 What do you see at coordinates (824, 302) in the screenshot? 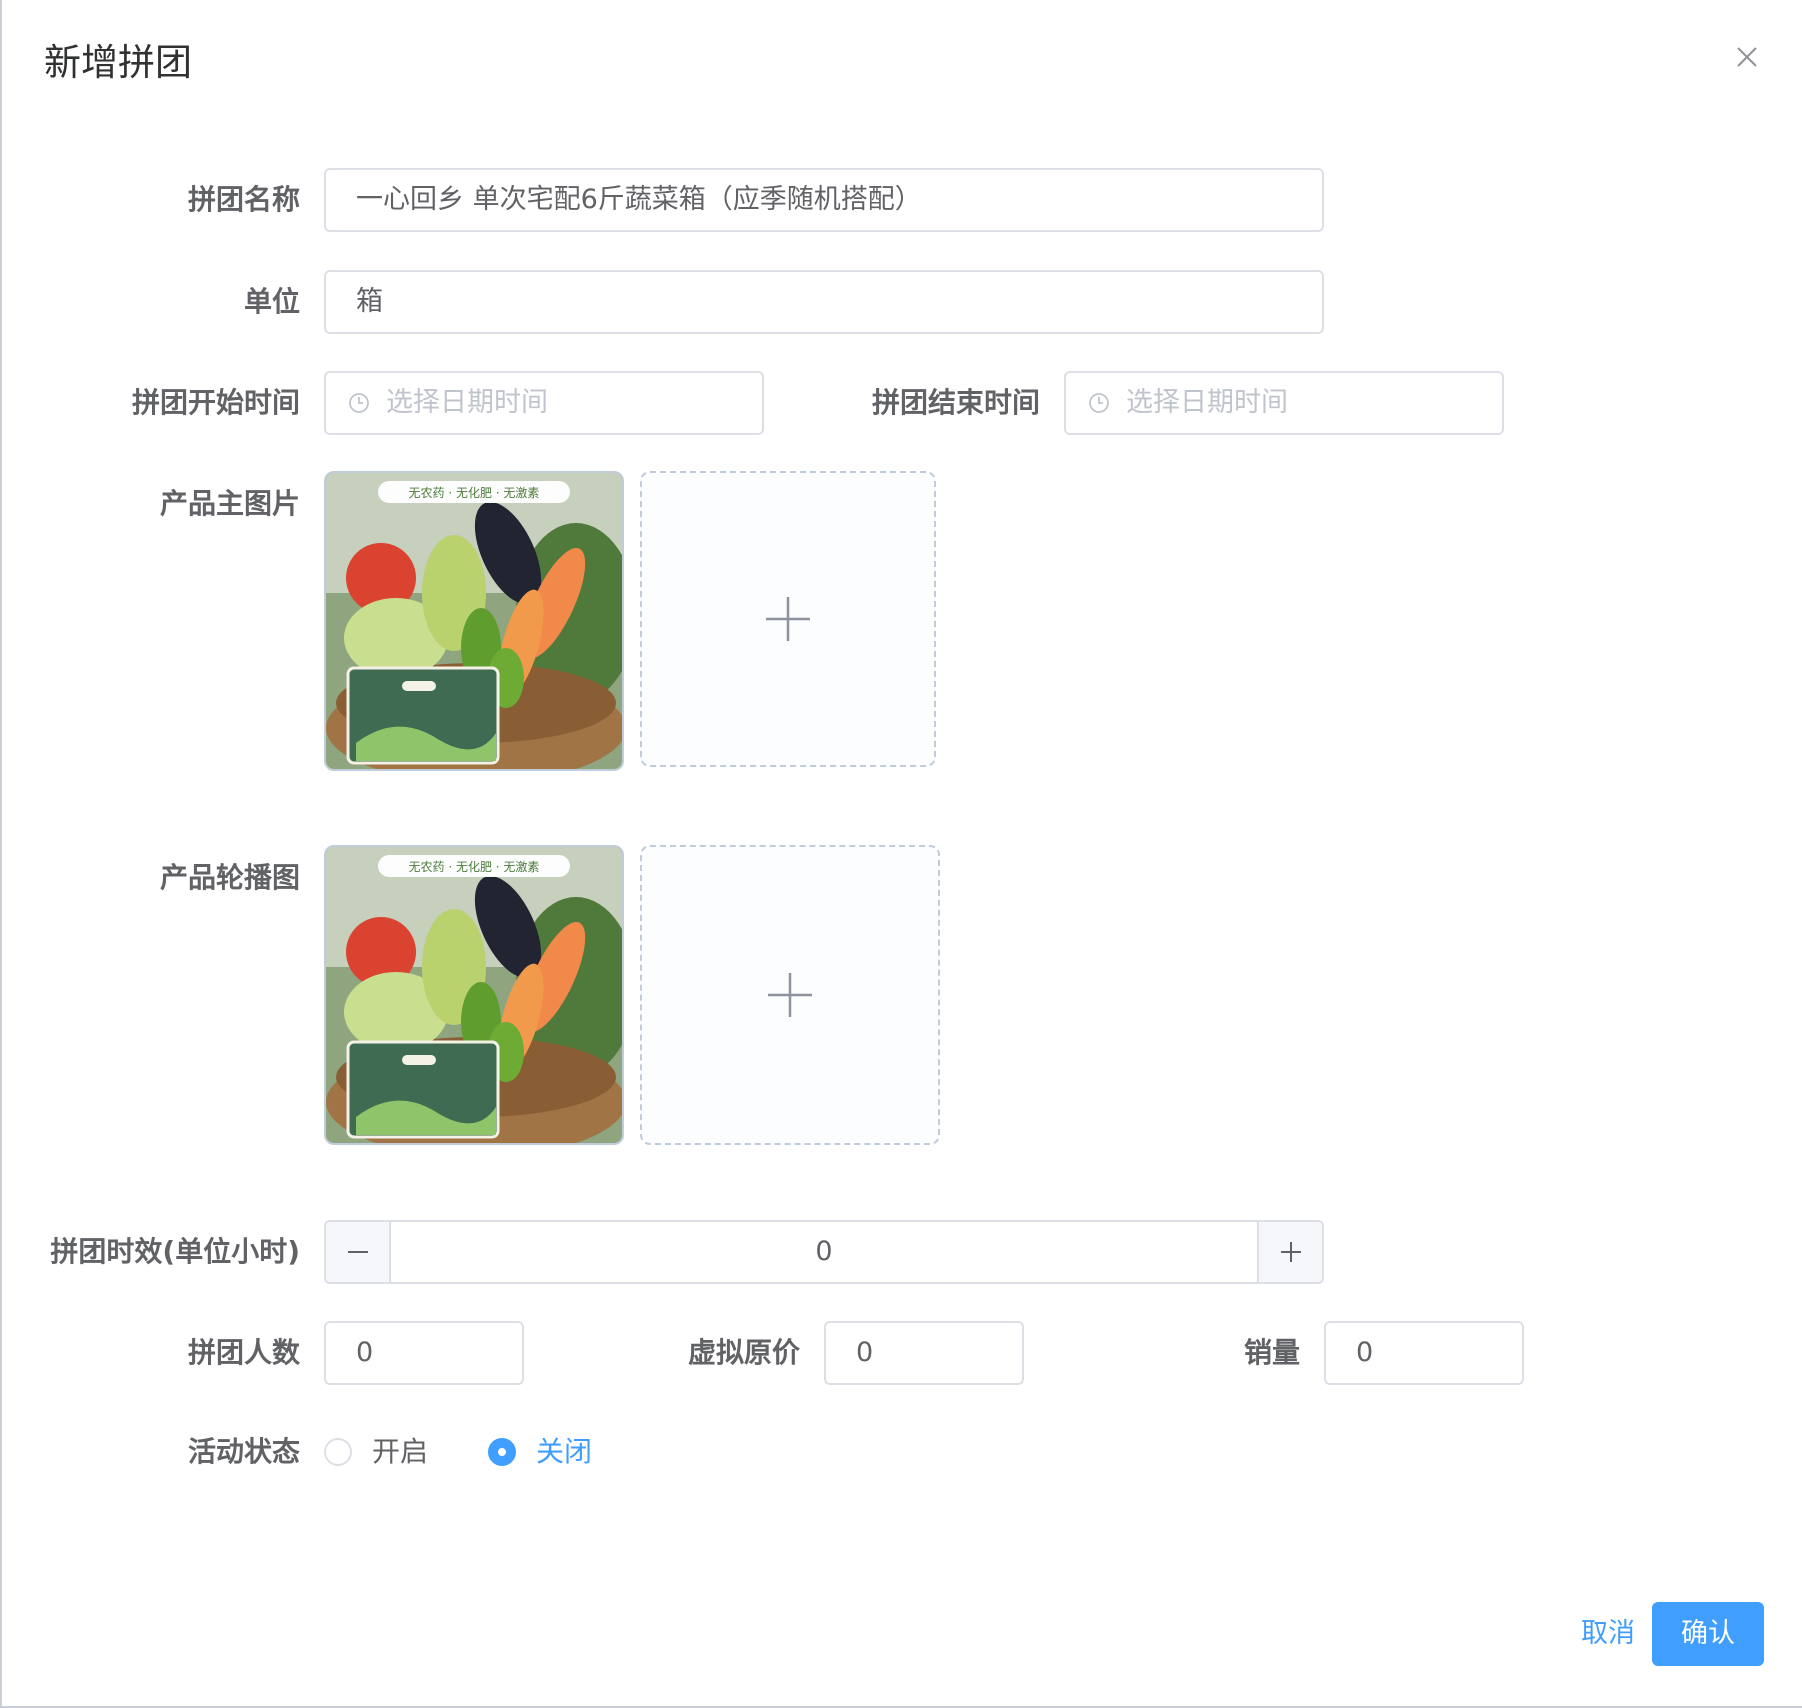
I see `unit-input: 箱` at bounding box center [824, 302].